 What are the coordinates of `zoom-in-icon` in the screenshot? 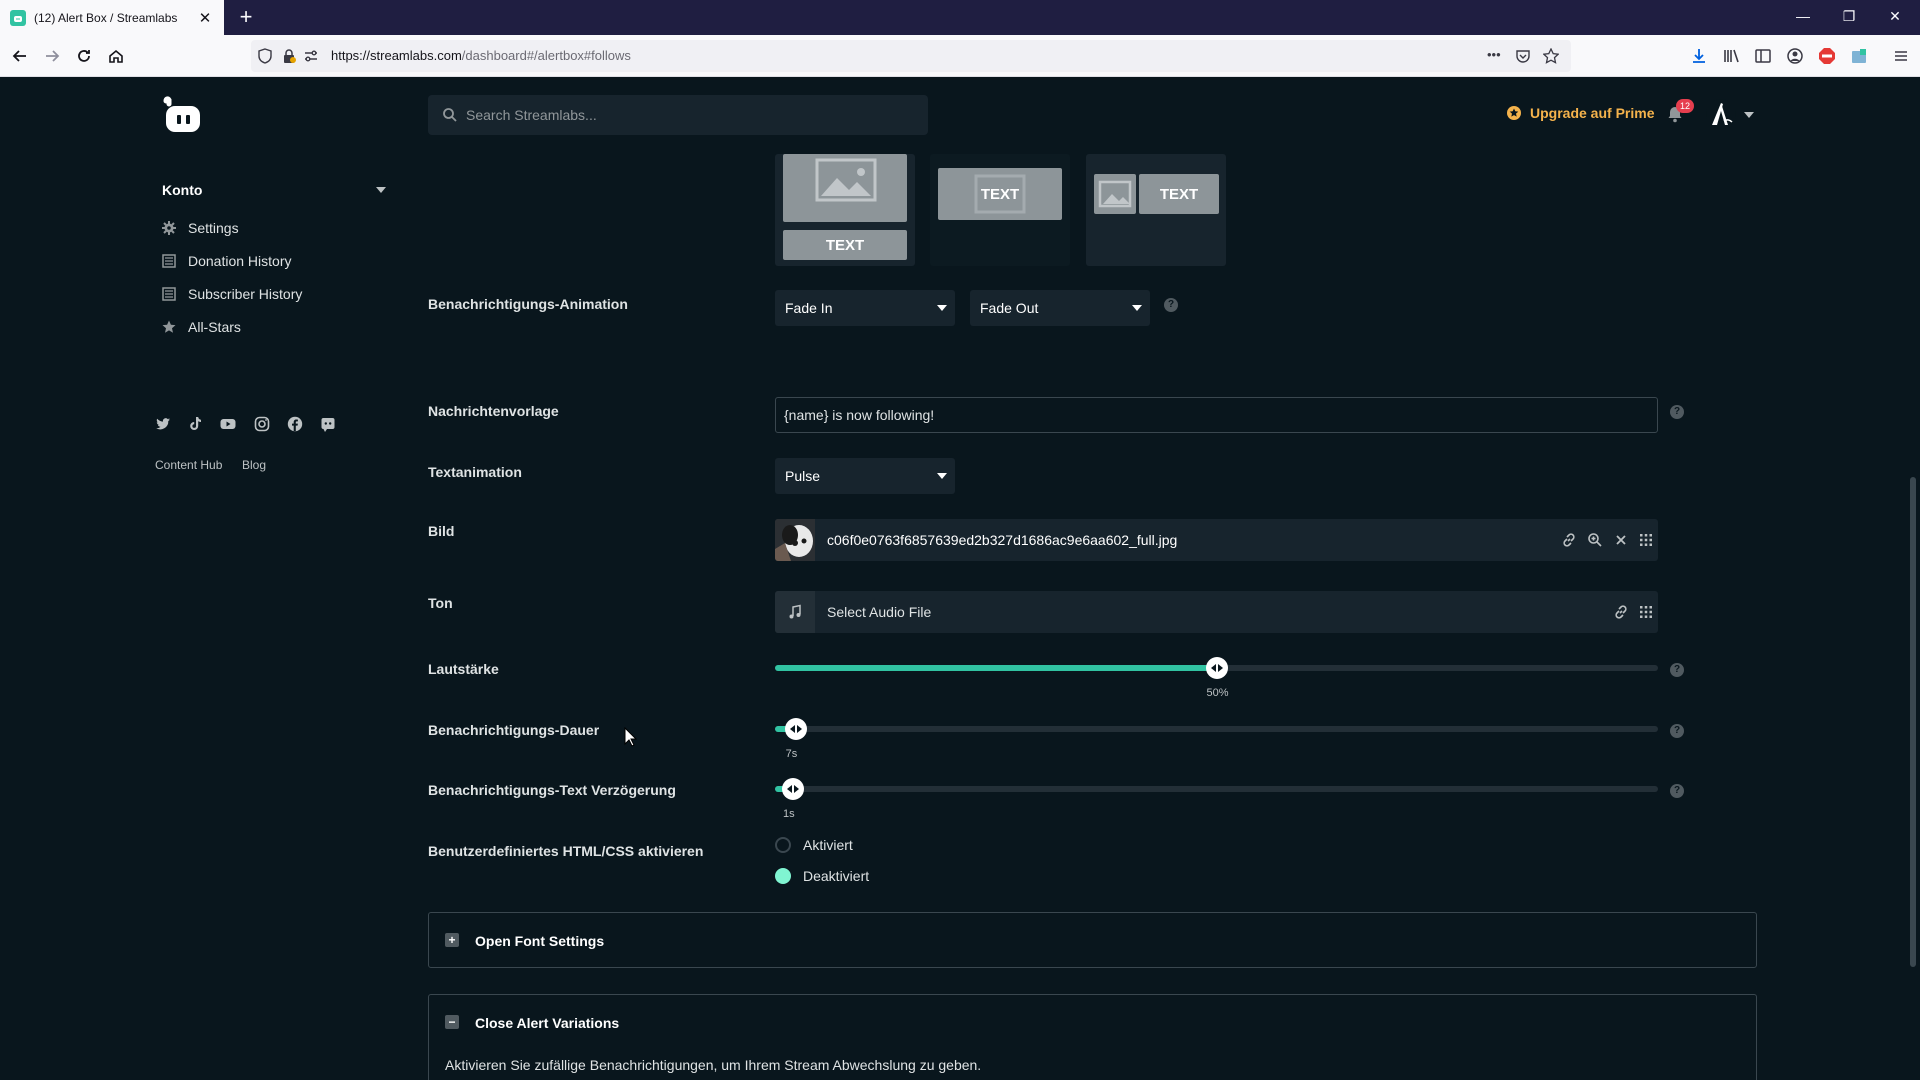 It's located at (1595, 540).